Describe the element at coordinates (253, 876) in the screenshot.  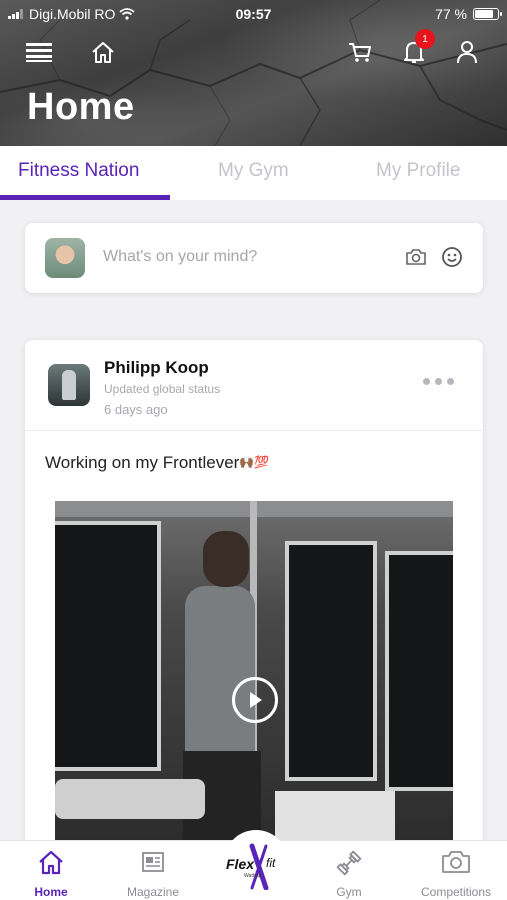
I see `logo-sub: Wattrup` at that location.